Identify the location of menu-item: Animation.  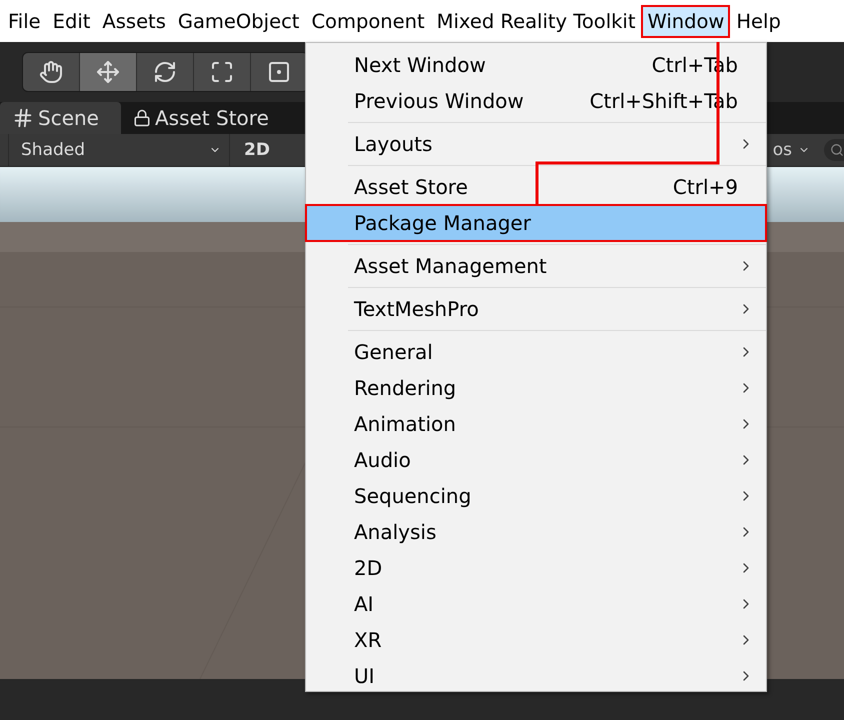
(536, 424).